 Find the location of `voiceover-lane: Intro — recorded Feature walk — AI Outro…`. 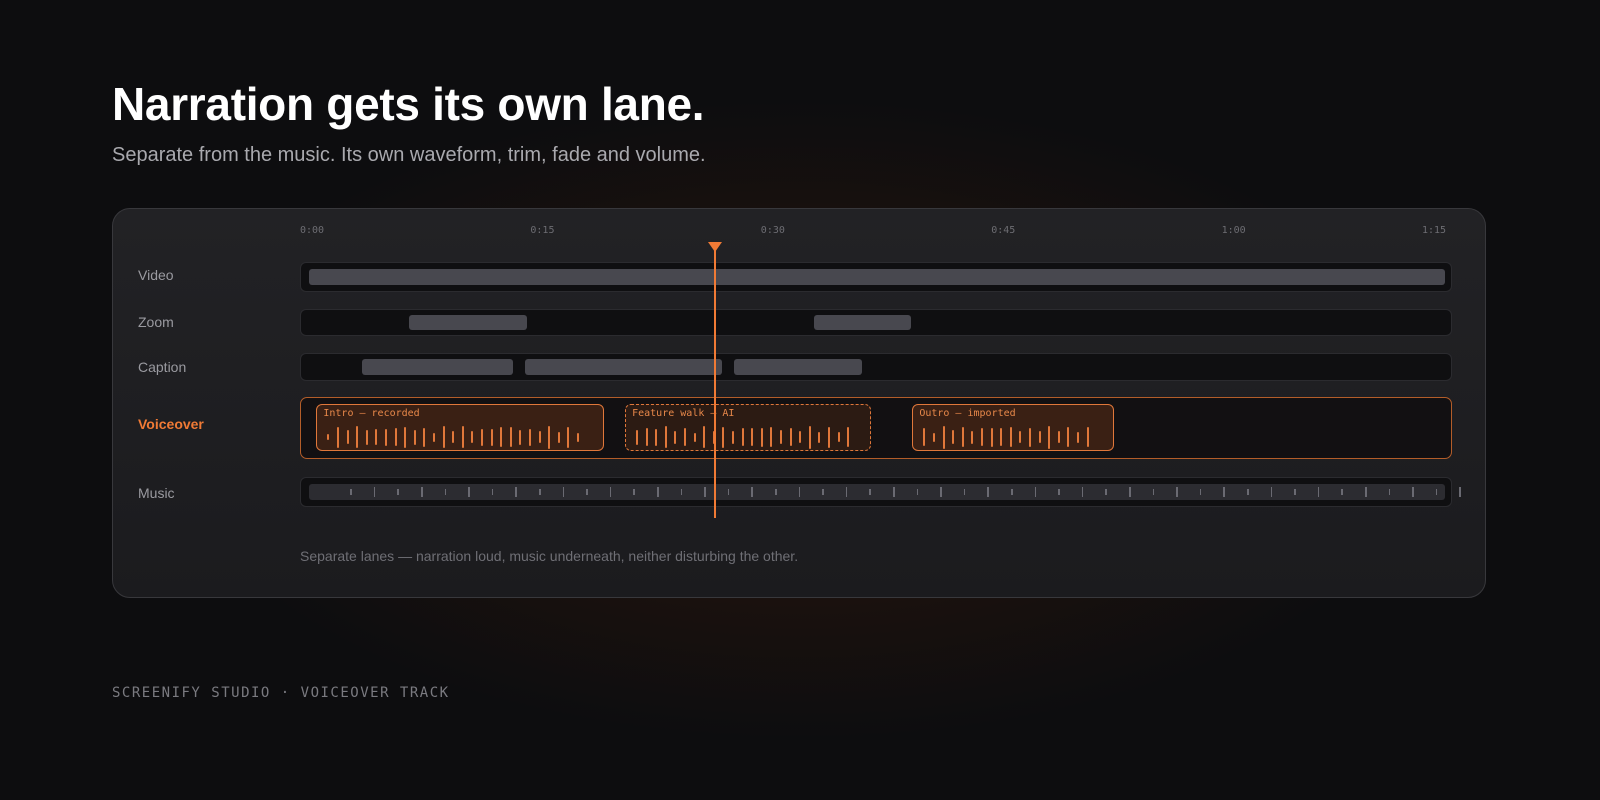

voiceover-lane: Intro — recorded Feature walk — AI Outro… is located at coordinates (876, 428).